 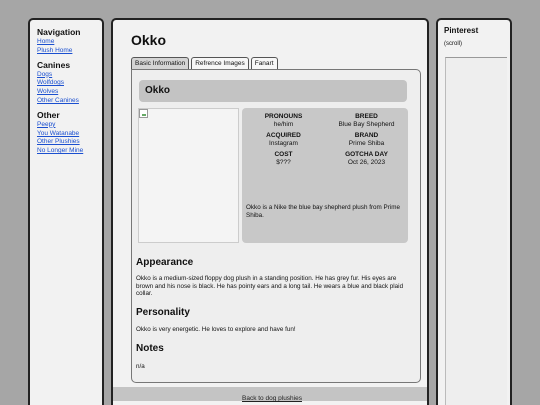 What do you see at coordinates (272, 398) in the screenshot?
I see `back-to-dog-plushies-link: Back to dog plushies` at bounding box center [272, 398].